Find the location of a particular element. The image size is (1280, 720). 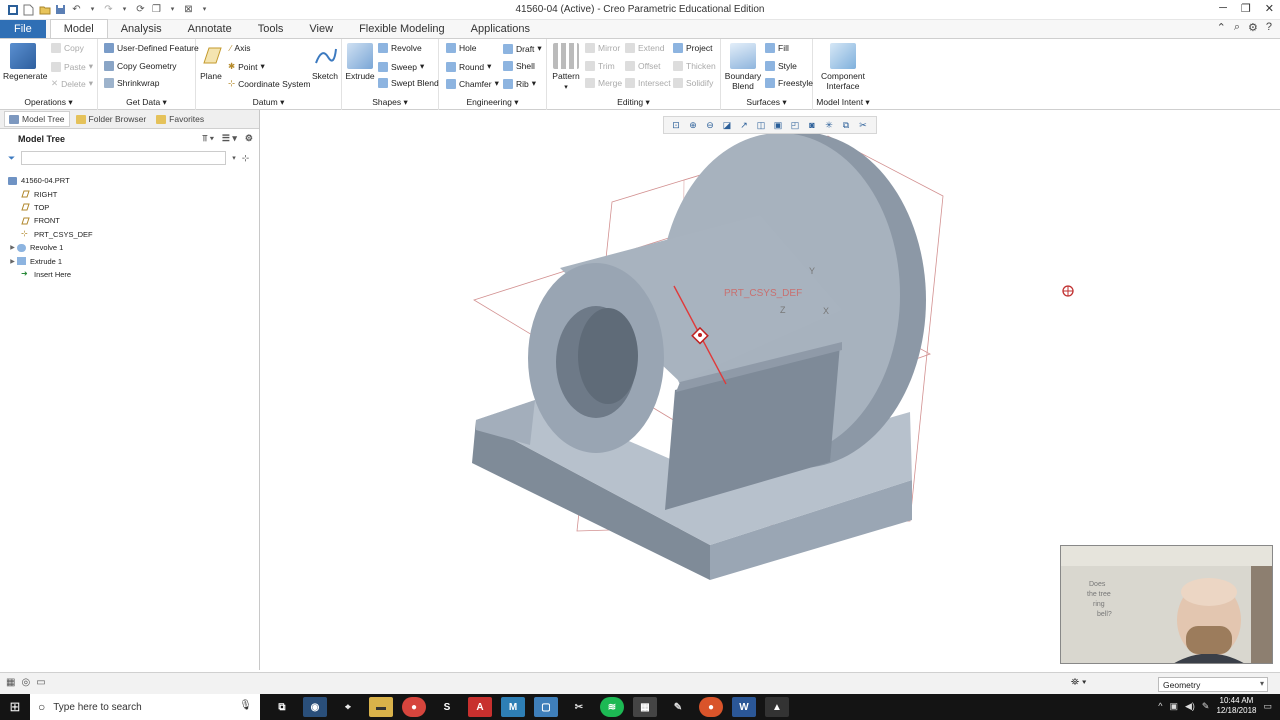

reorient-icon: ↗ is located at coordinates (744, 125).